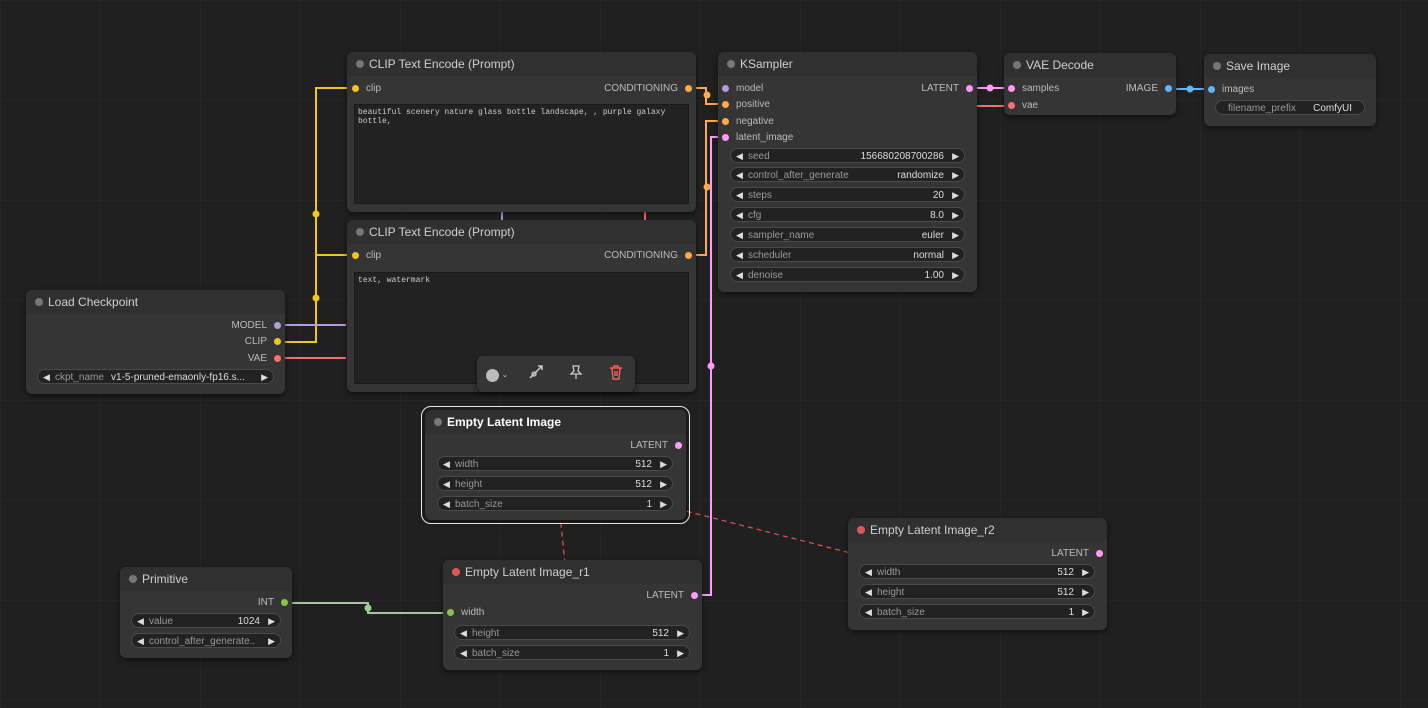 The height and width of the screenshot is (708, 1428). Describe the element at coordinates (742, 89) in the screenshot. I see `input-model: model` at that location.